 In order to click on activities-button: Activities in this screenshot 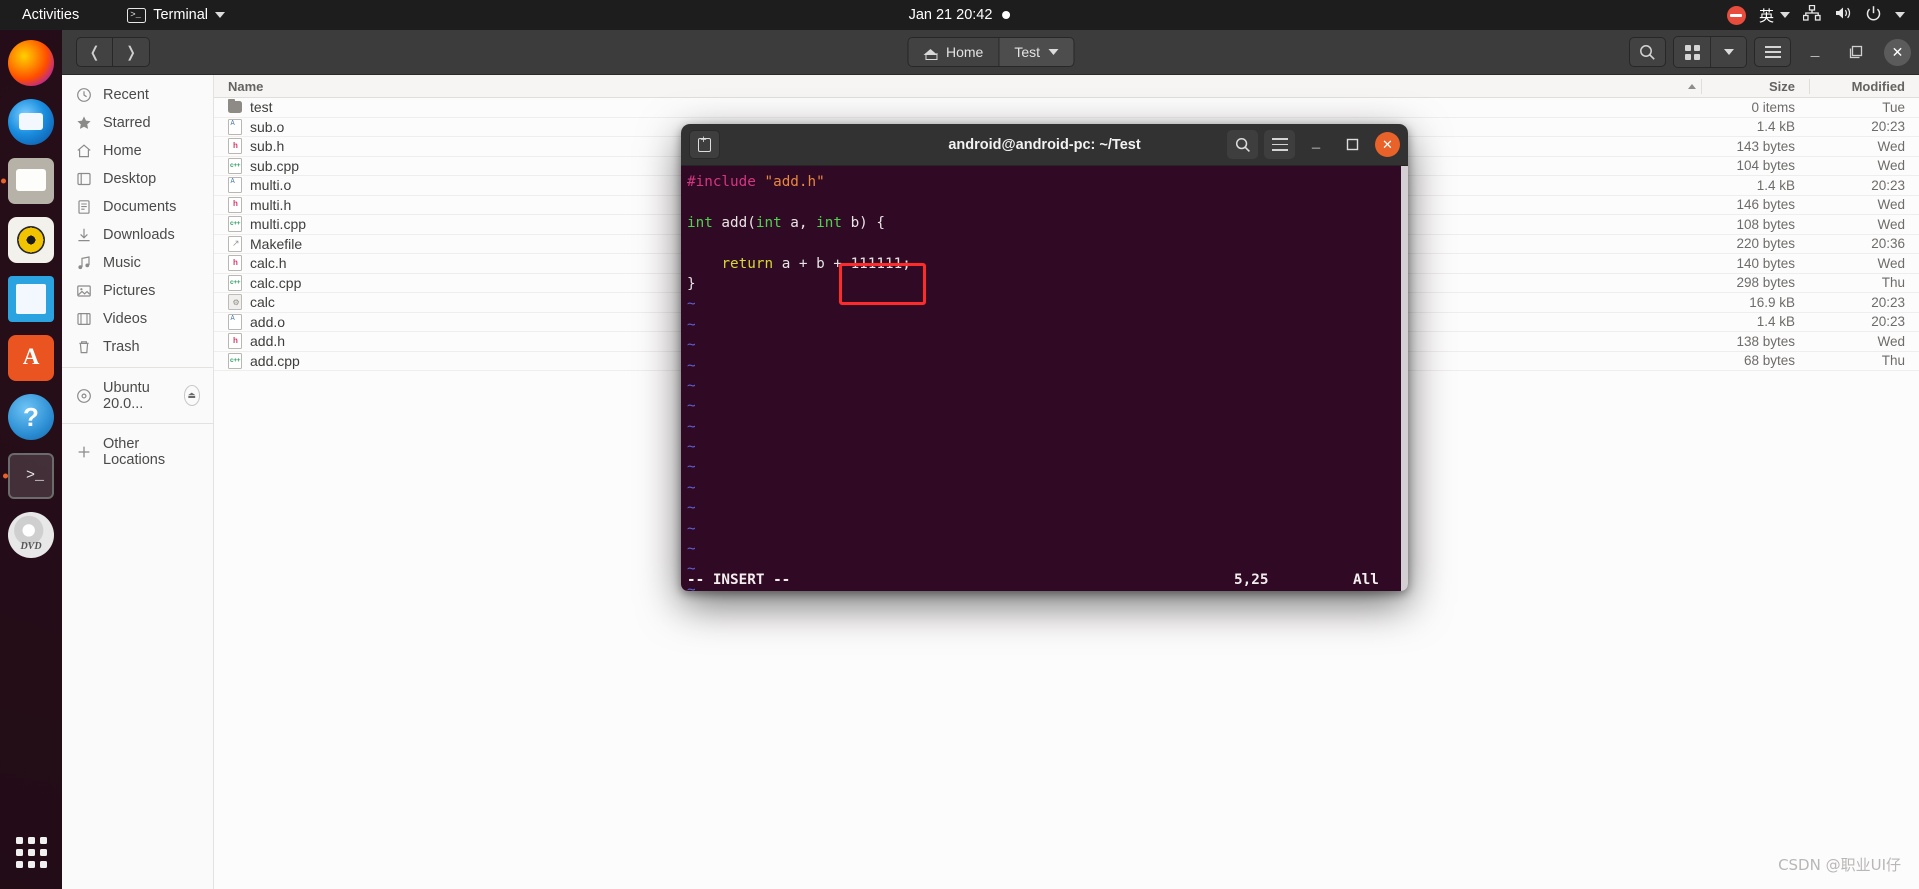, I will do `click(50, 15)`.